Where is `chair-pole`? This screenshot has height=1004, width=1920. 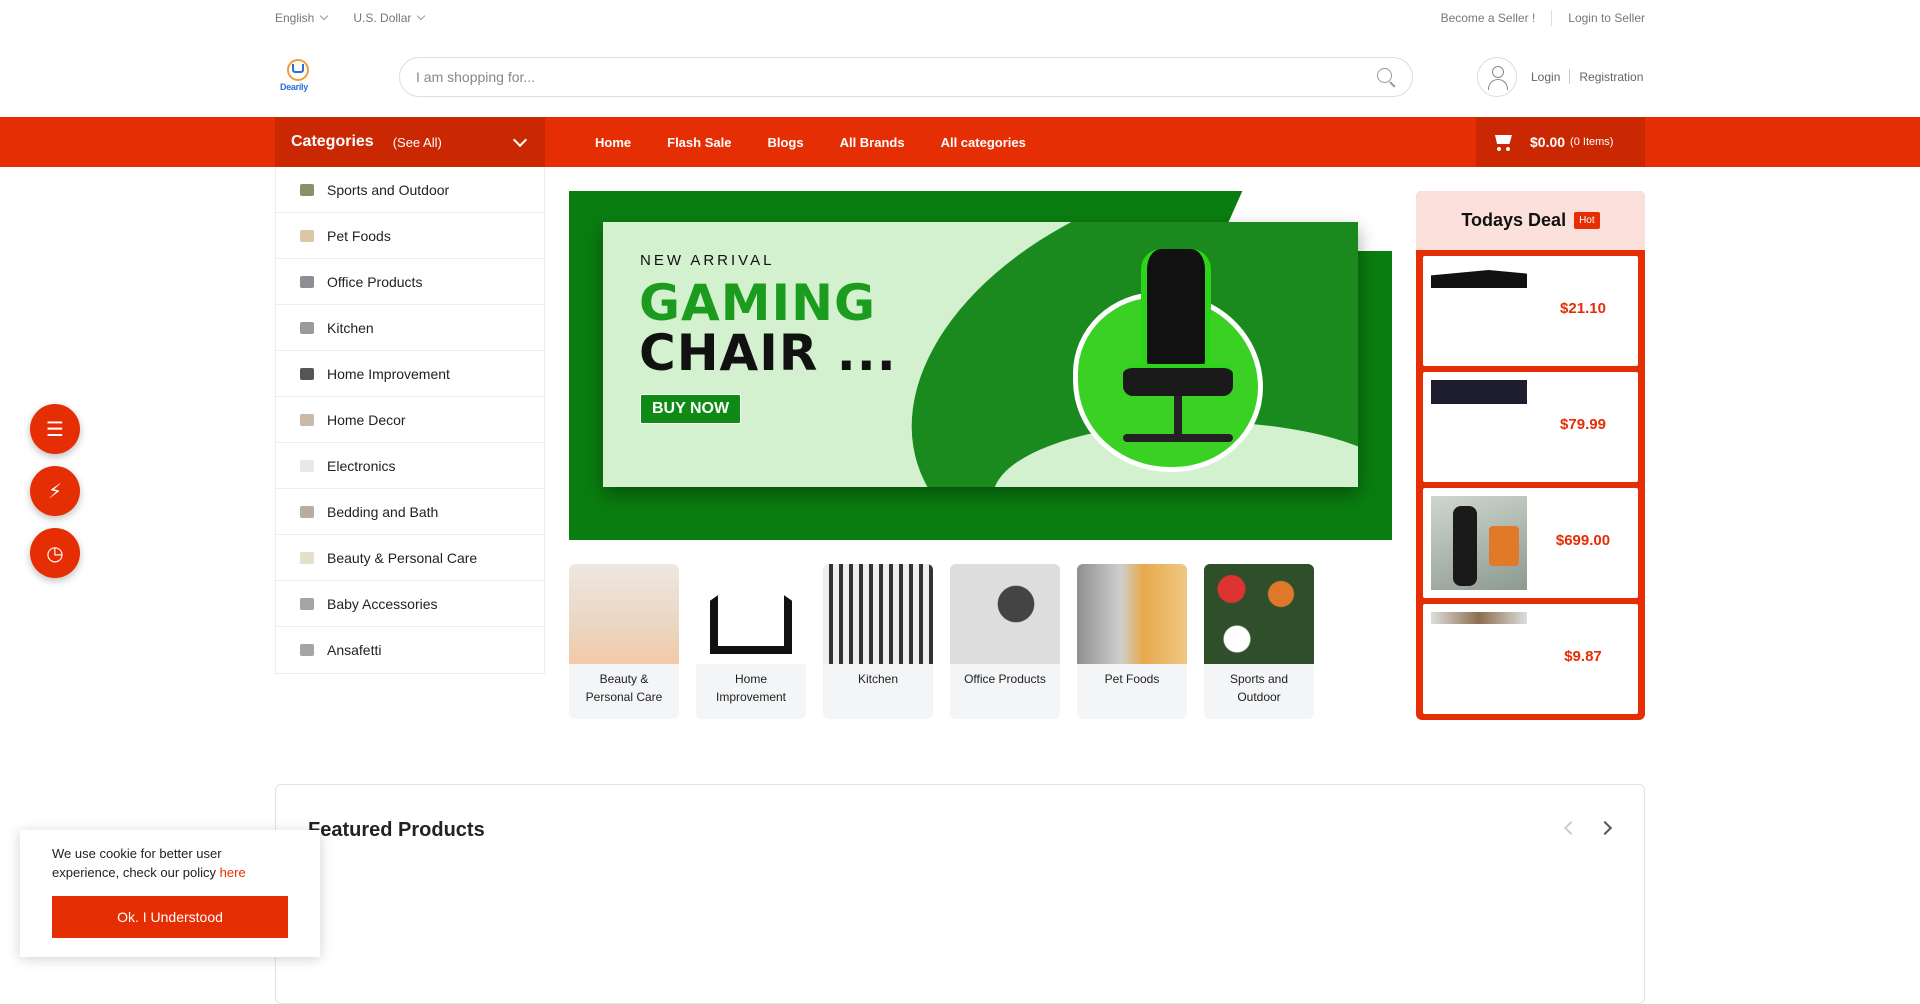 chair-pole is located at coordinates (1178, 416).